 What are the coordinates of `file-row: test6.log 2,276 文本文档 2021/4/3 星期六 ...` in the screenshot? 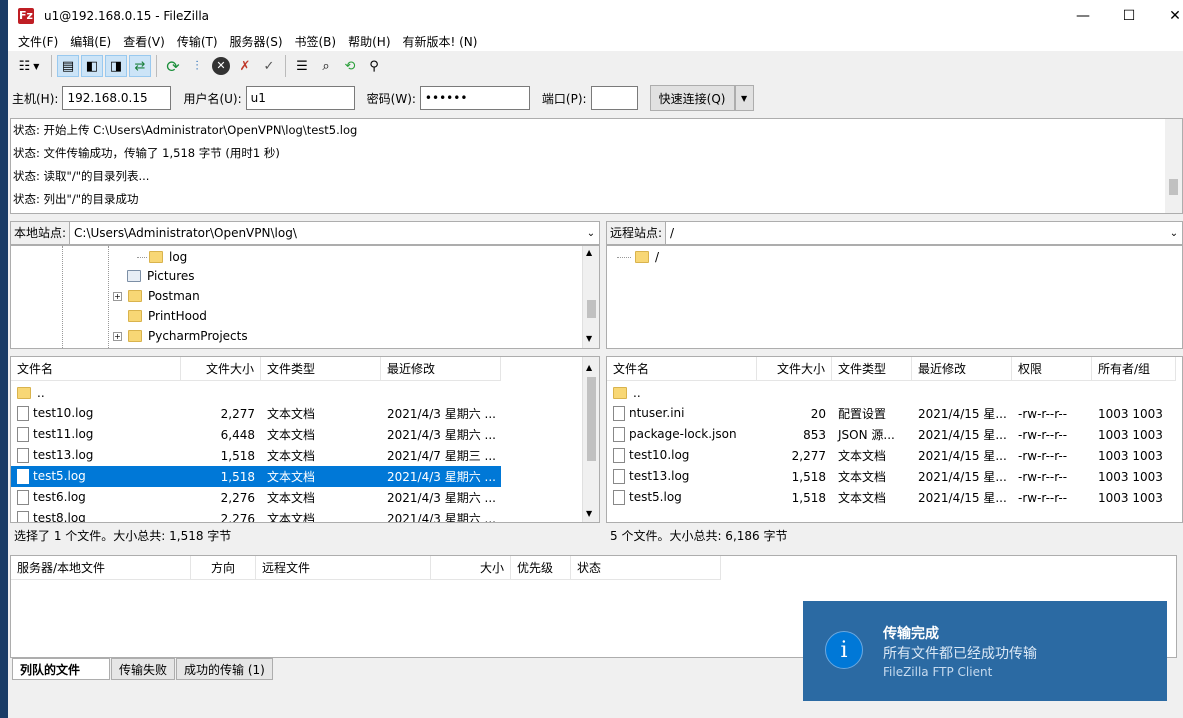 It's located at (256, 497).